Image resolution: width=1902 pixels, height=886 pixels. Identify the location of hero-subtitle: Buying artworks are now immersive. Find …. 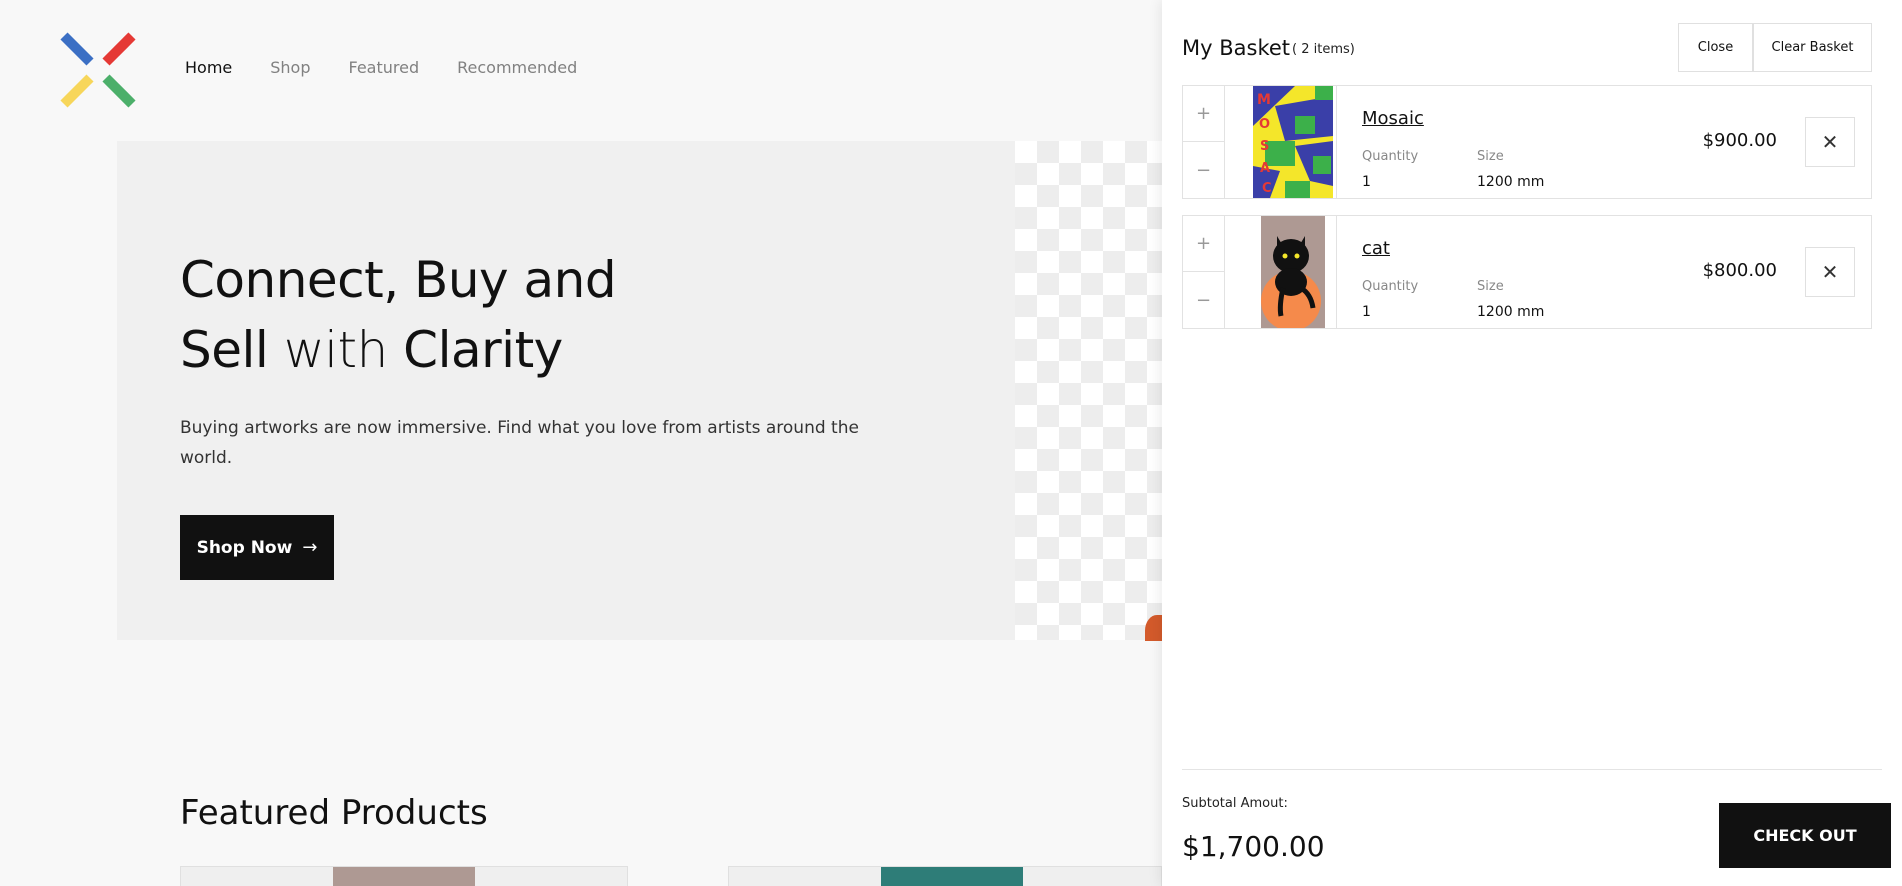
(519, 443).